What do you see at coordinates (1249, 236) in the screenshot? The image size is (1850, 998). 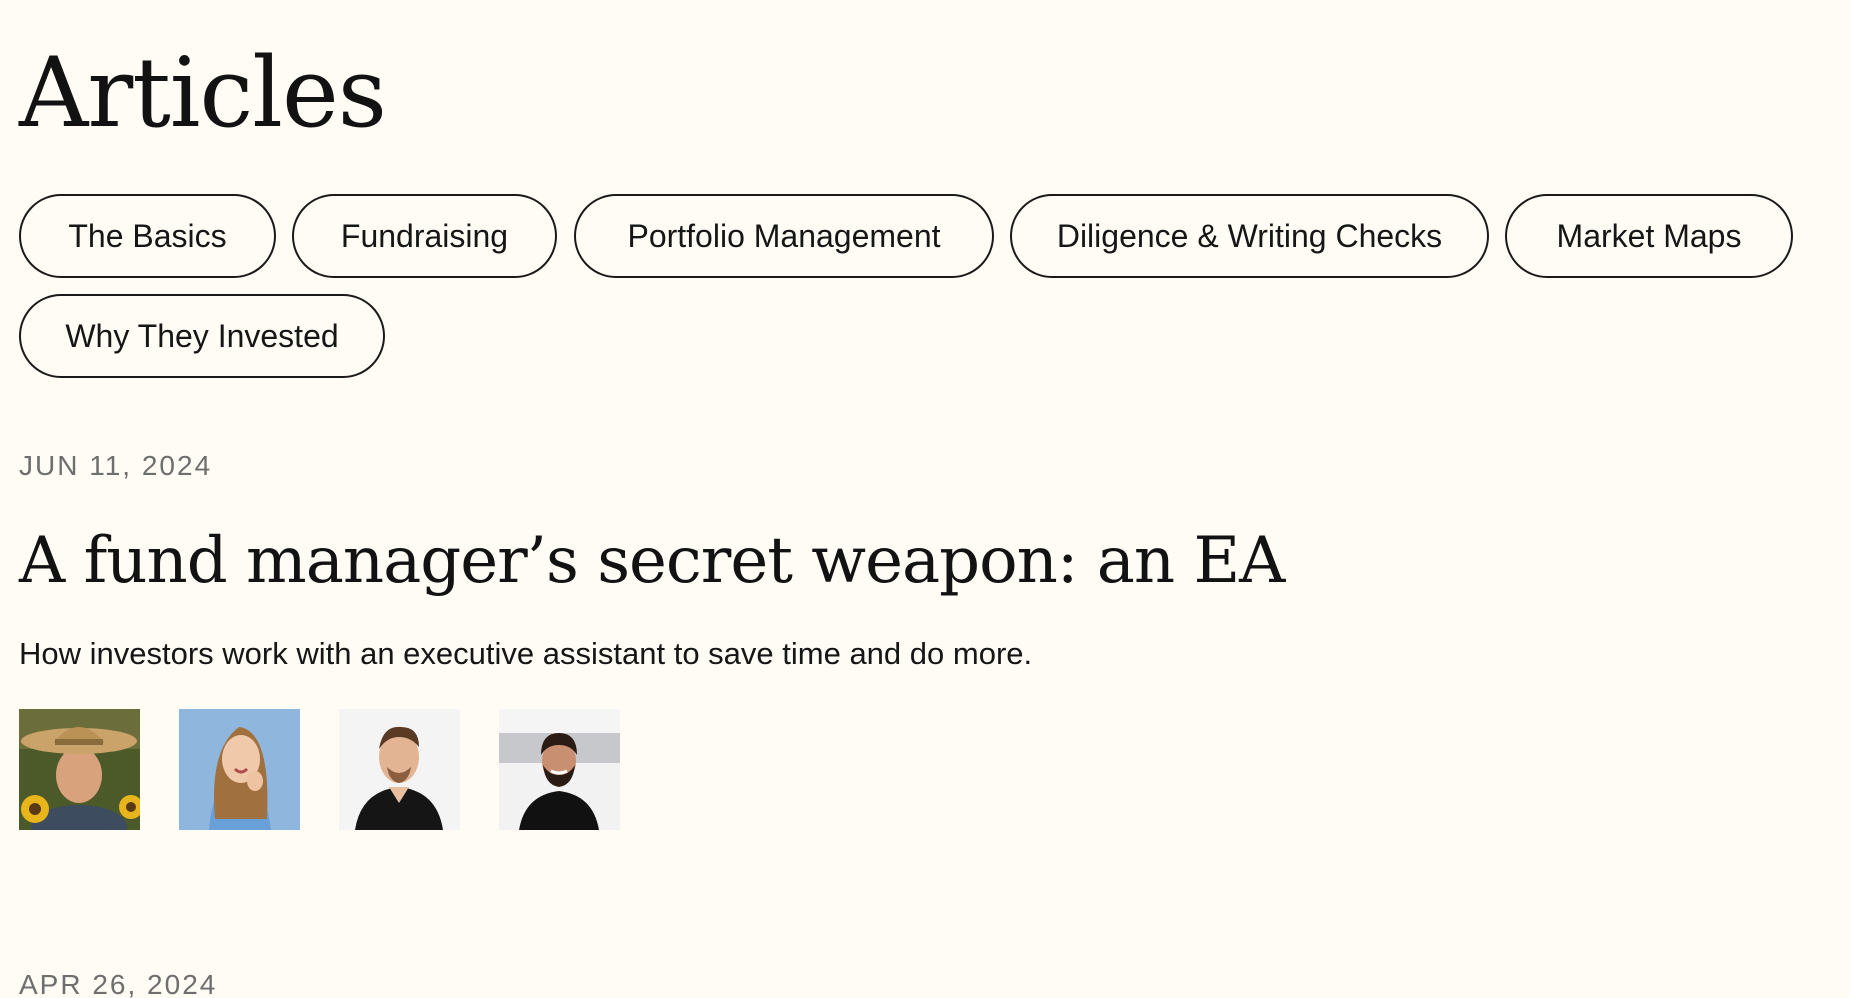 I see `category-pill-diligence-writing-checks: Diligence & Writing Checks` at bounding box center [1249, 236].